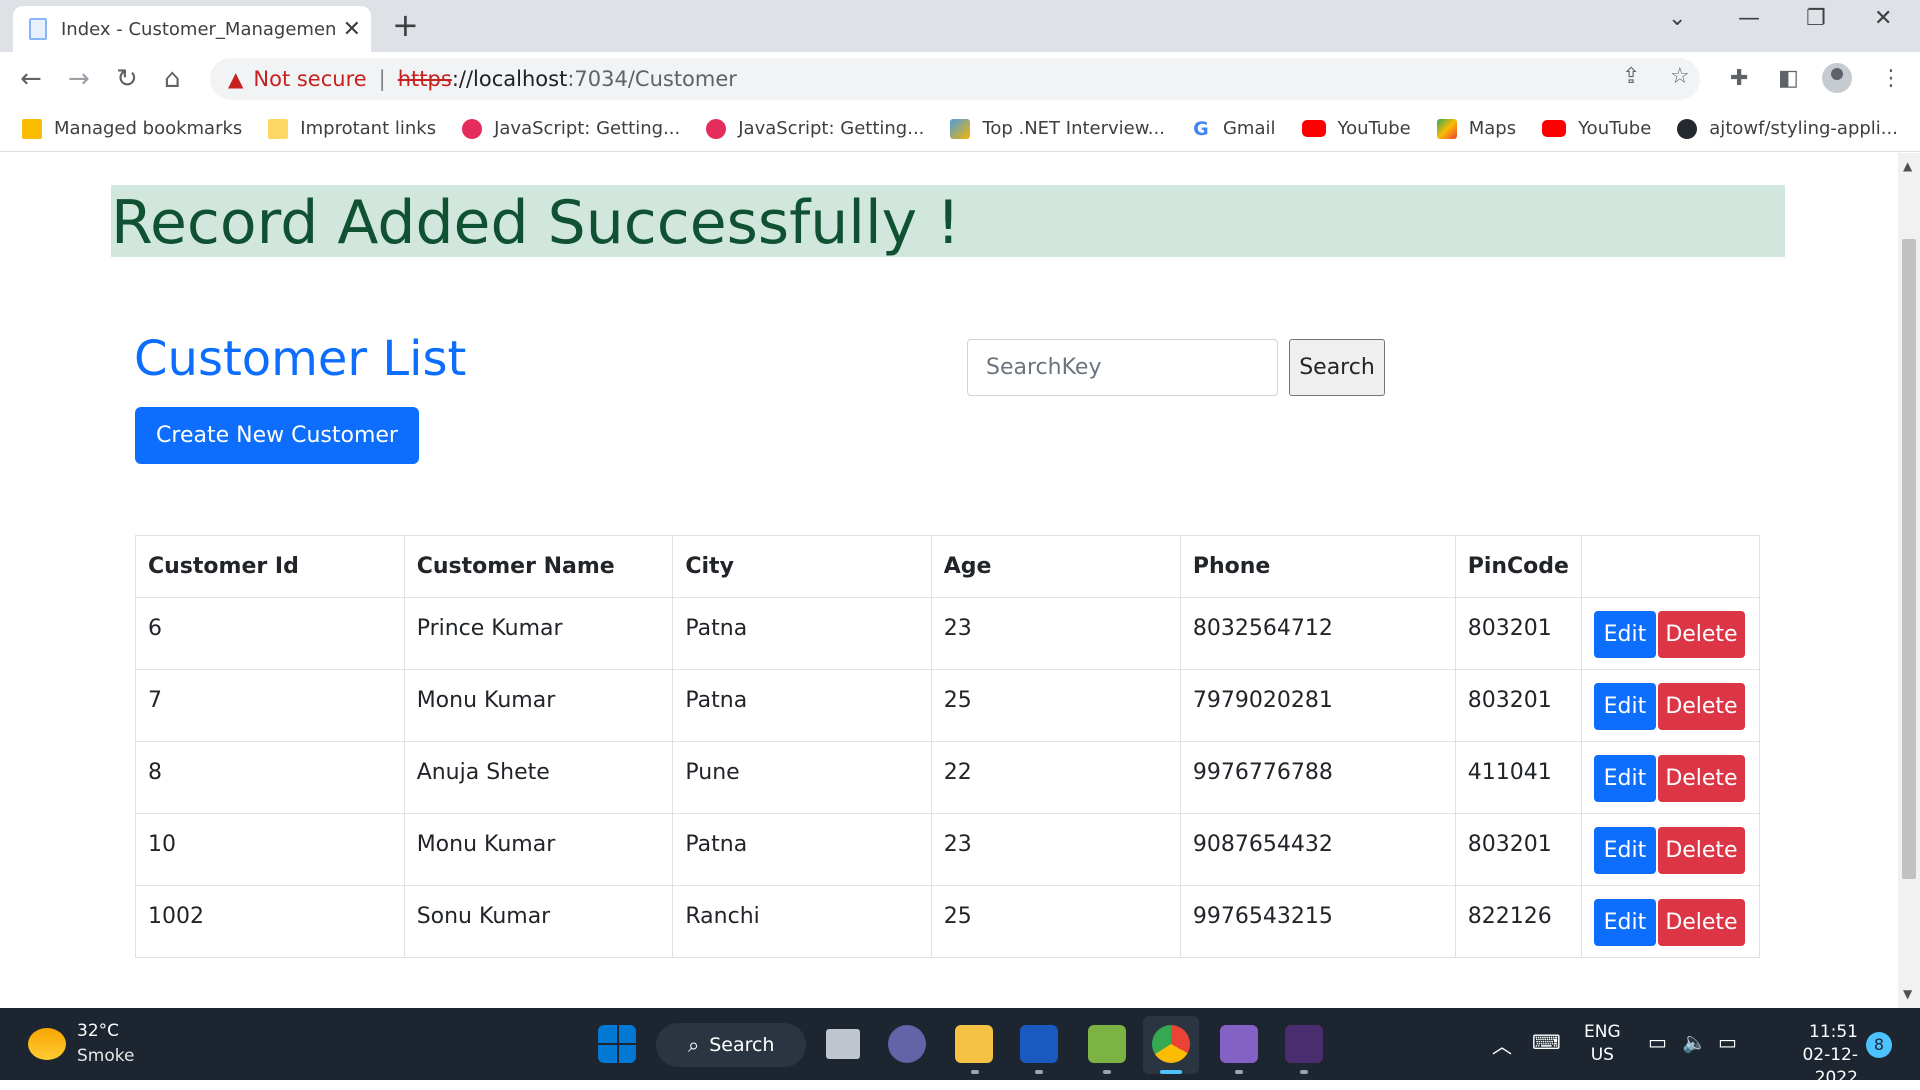 This screenshot has width=1920, height=1090. Describe the element at coordinates (1239, 1044) in the screenshot. I see `visual-studio-icon` at that location.